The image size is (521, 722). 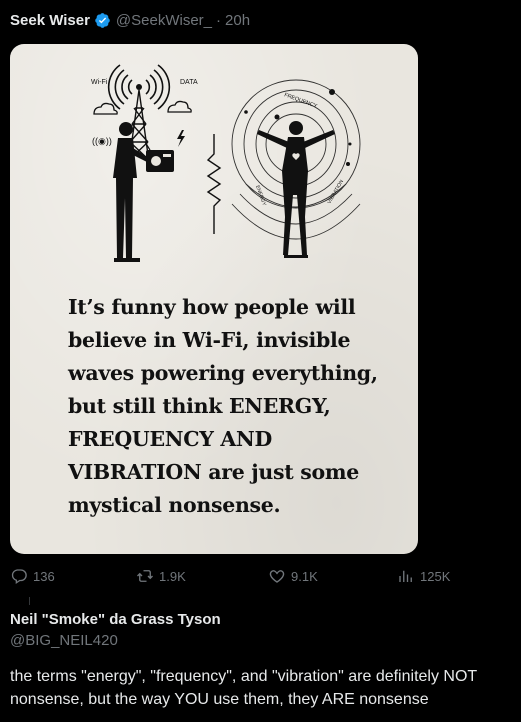 I want to click on like-button: 9.1K, so click(x=293, y=576).